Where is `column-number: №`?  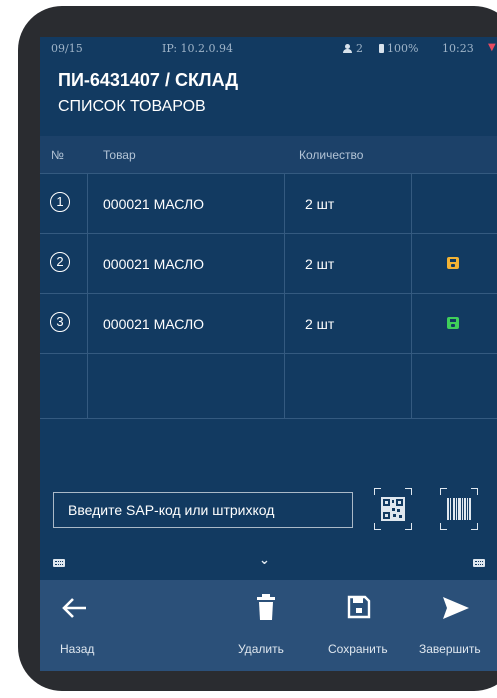 column-number: № is located at coordinates (57, 155).